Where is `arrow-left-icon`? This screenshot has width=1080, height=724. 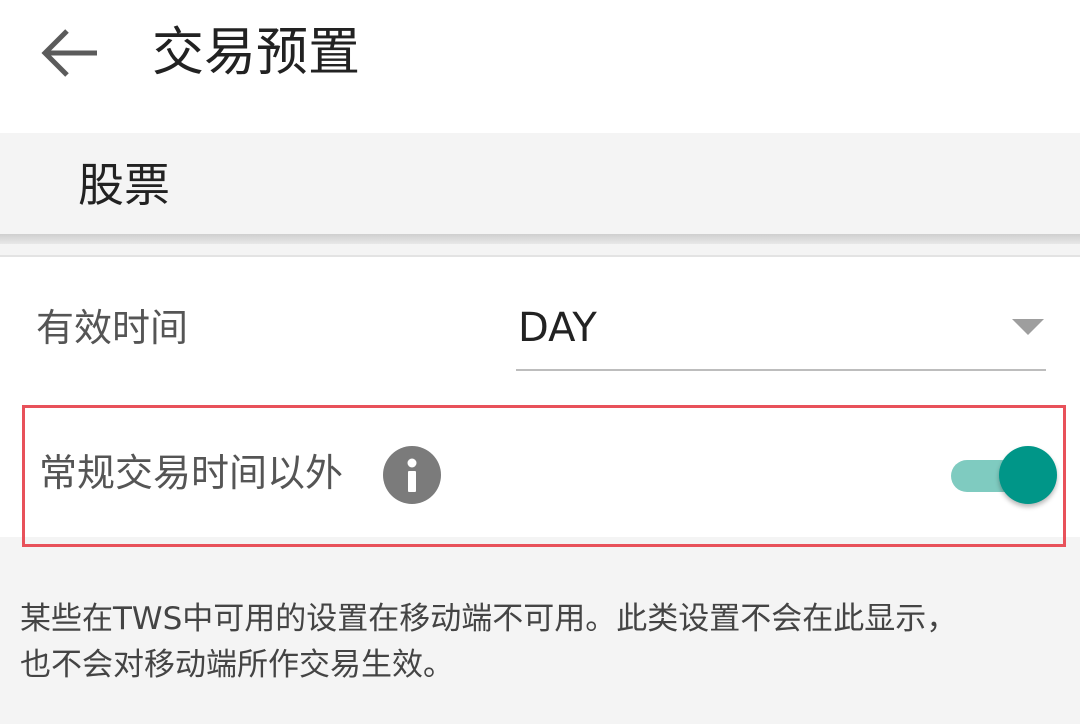 arrow-left-icon is located at coordinates (69, 53).